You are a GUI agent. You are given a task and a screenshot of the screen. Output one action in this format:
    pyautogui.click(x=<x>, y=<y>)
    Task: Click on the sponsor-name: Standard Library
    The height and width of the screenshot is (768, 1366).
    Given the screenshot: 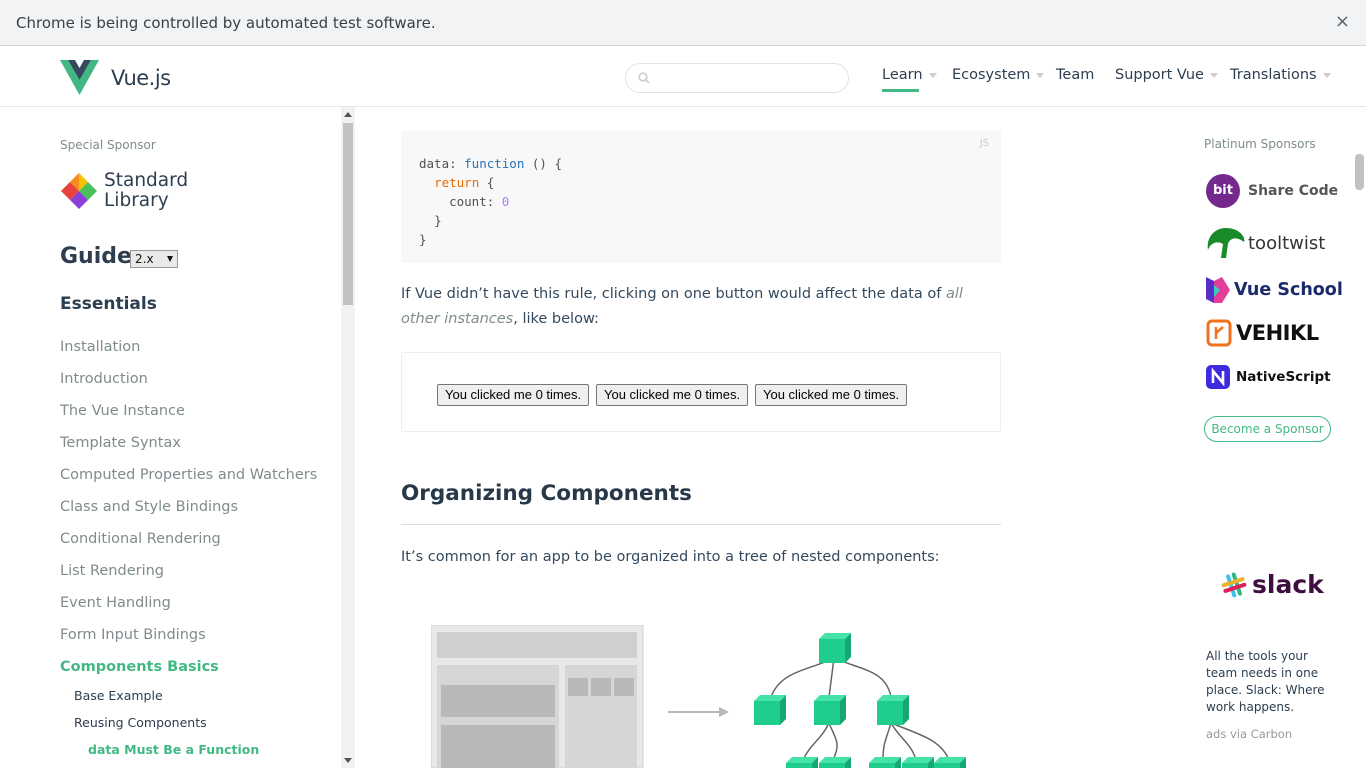 What is the action you would take?
    pyautogui.click(x=146, y=191)
    